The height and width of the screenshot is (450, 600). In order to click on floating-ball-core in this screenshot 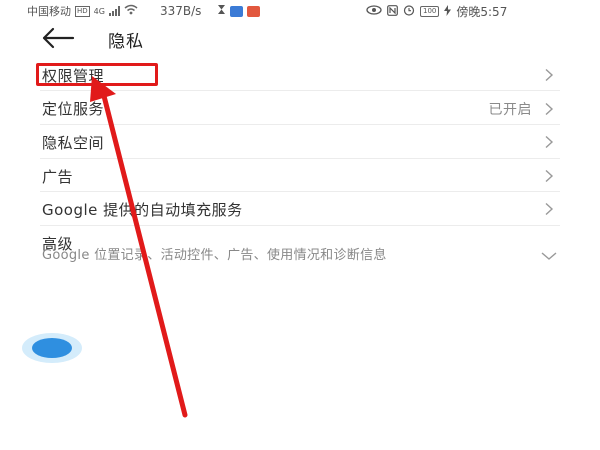, I will do `click(52, 348)`.